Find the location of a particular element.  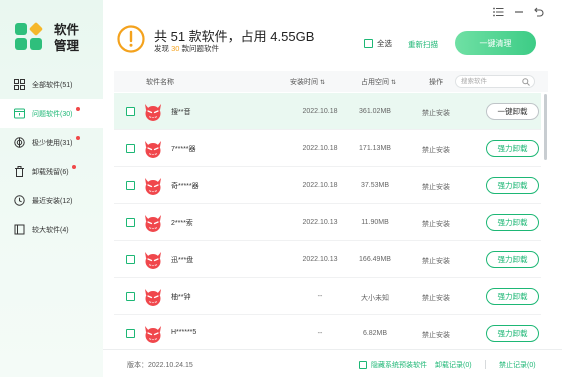

sidebar-item-residue: 卸载残留(6) is located at coordinates (51, 171).